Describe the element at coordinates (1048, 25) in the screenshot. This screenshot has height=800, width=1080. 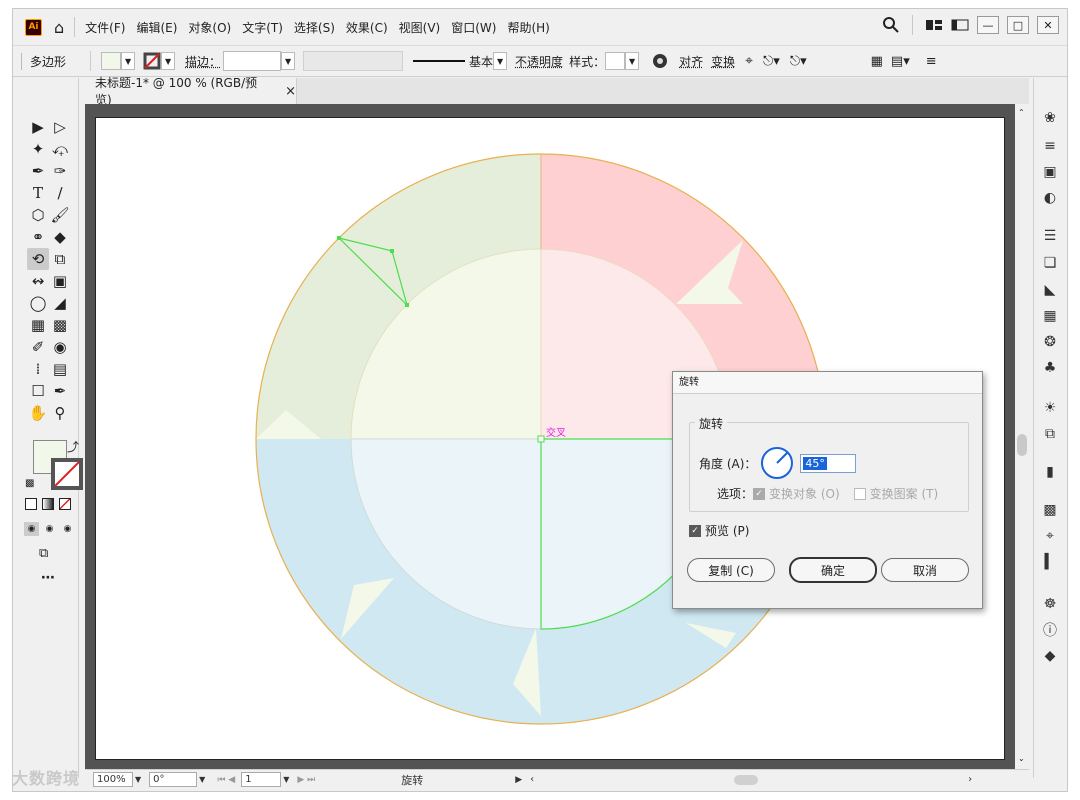
I see `close-window-button: ✕` at that location.